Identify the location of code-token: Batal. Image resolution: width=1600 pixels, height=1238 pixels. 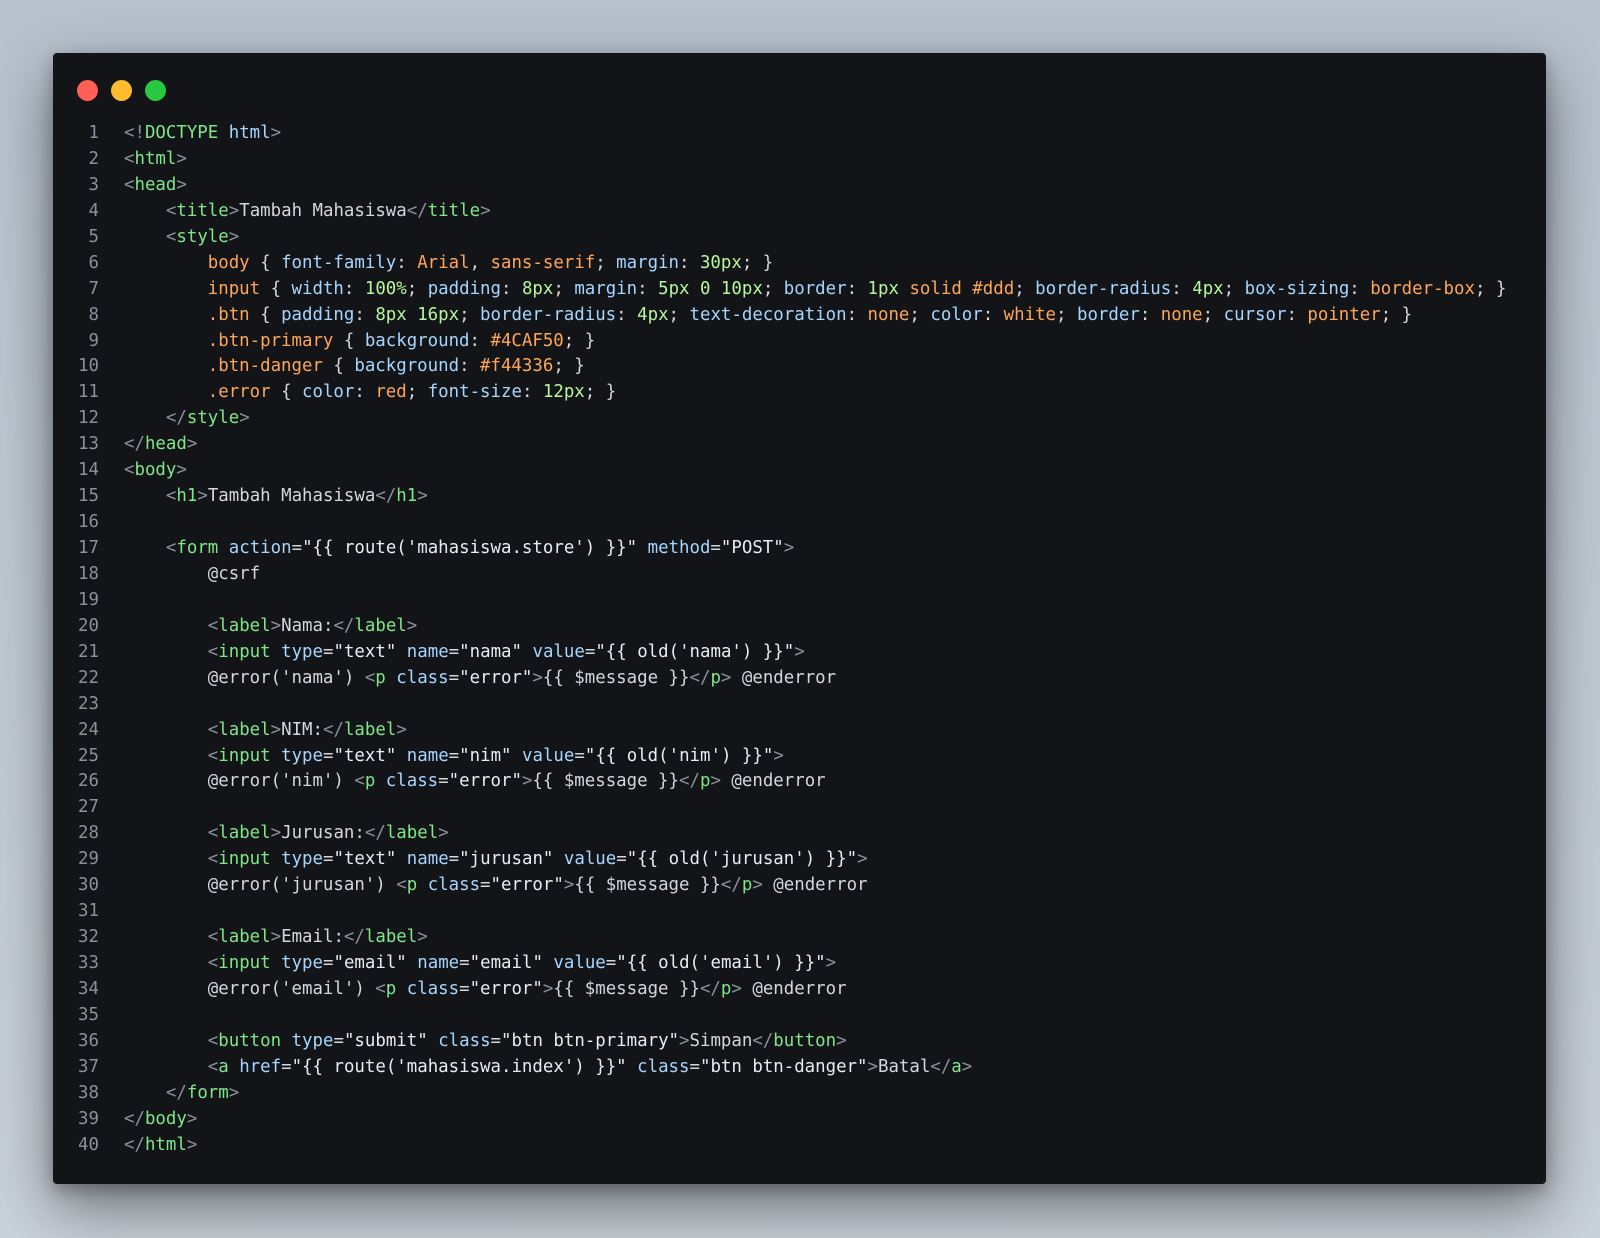
(904, 1066).